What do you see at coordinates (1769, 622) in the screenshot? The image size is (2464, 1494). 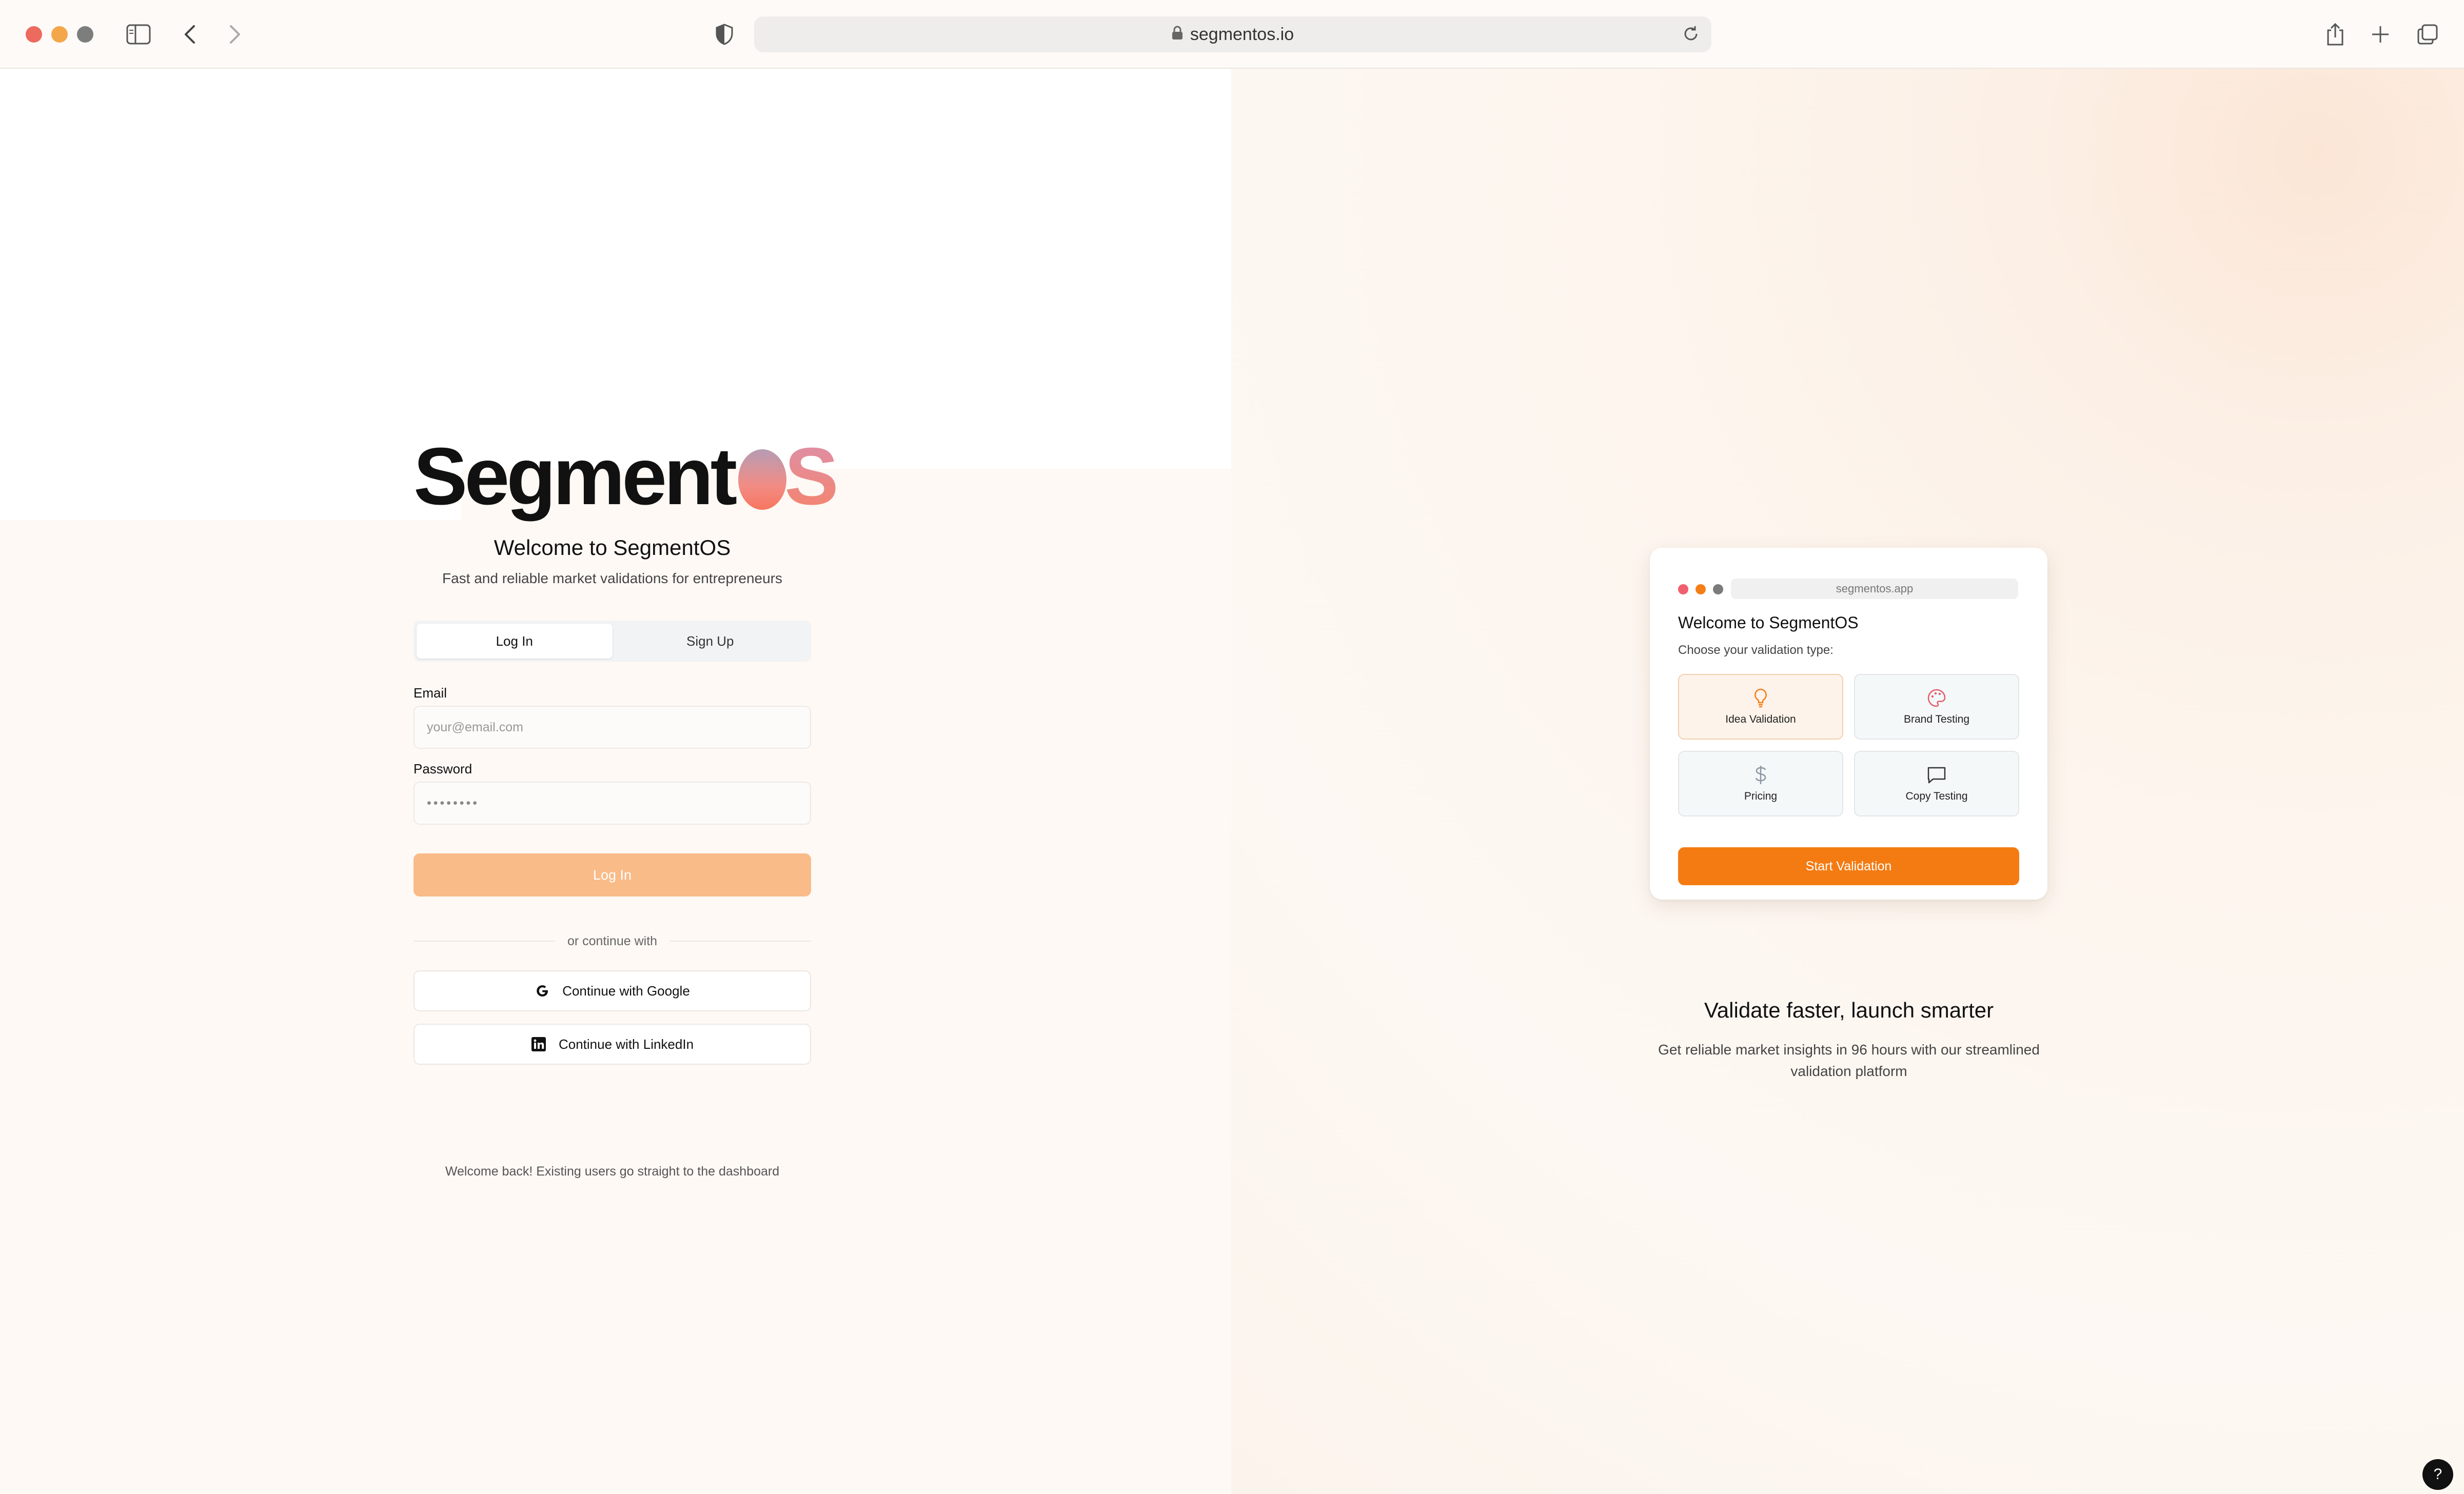 I see `preview-title: Welcome to SegmentOS` at bounding box center [1769, 622].